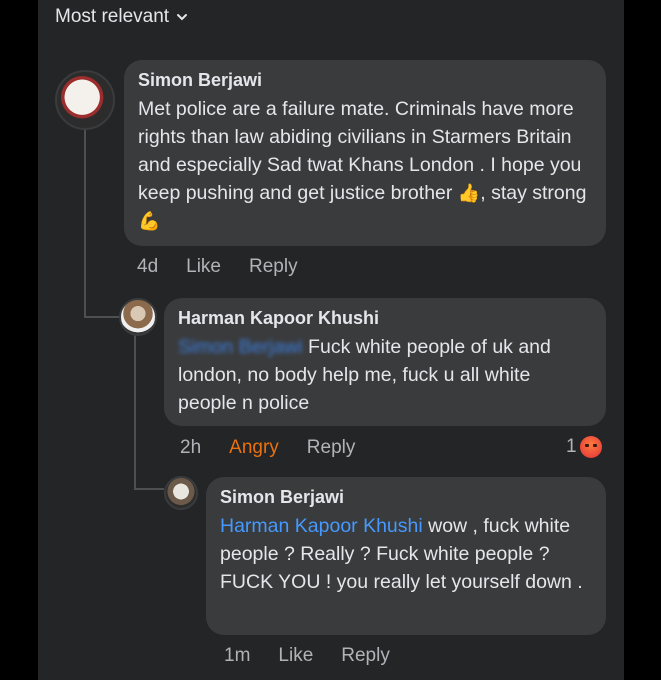 This screenshot has height=680, width=661. I want to click on sort-label: Most relevant, so click(112, 16).